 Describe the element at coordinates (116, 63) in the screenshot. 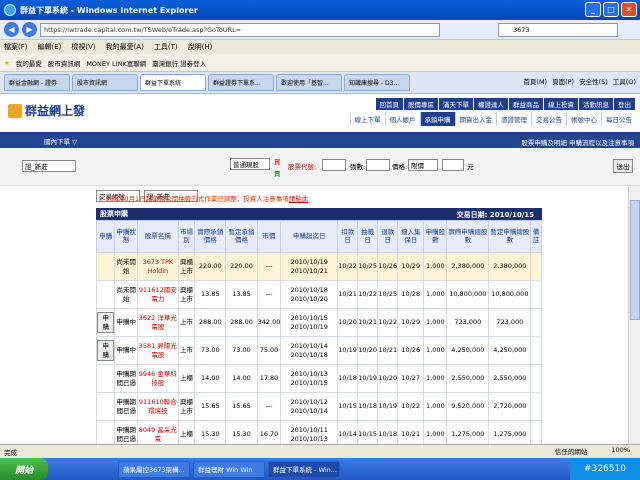

I see `fav-item: MONEY LINK富聯網` at that location.